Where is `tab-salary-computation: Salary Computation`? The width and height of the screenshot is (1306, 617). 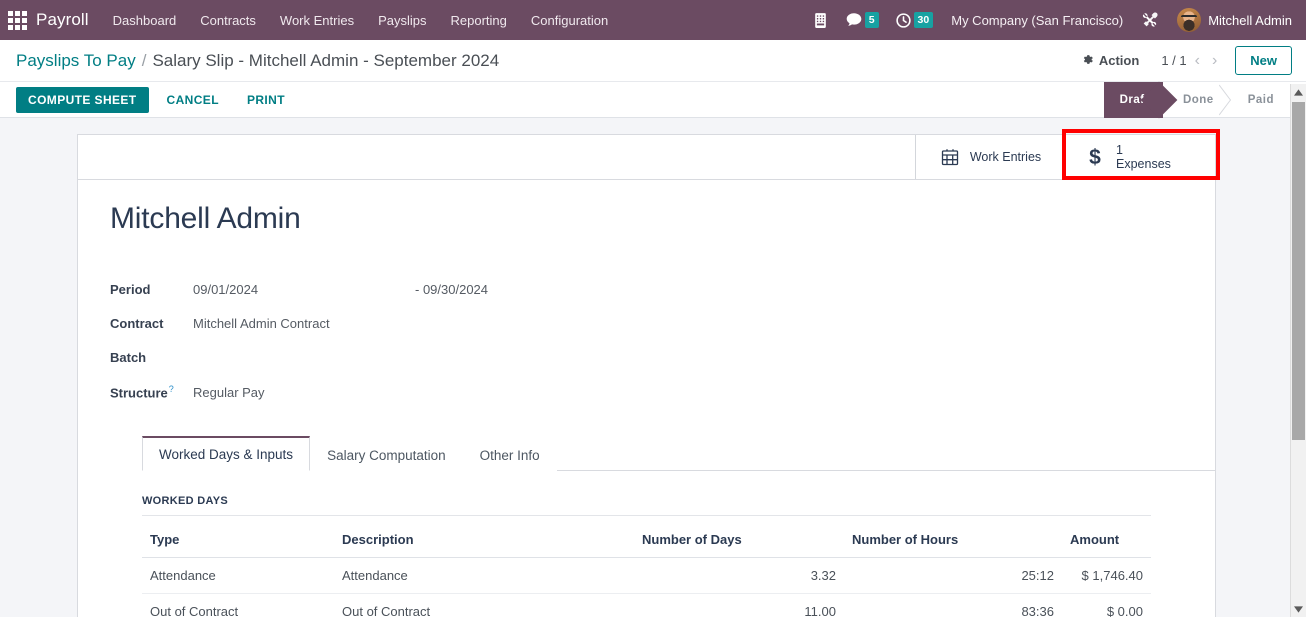
tab-salary-computation: Salary Computation is located at coordinates (386, 454).